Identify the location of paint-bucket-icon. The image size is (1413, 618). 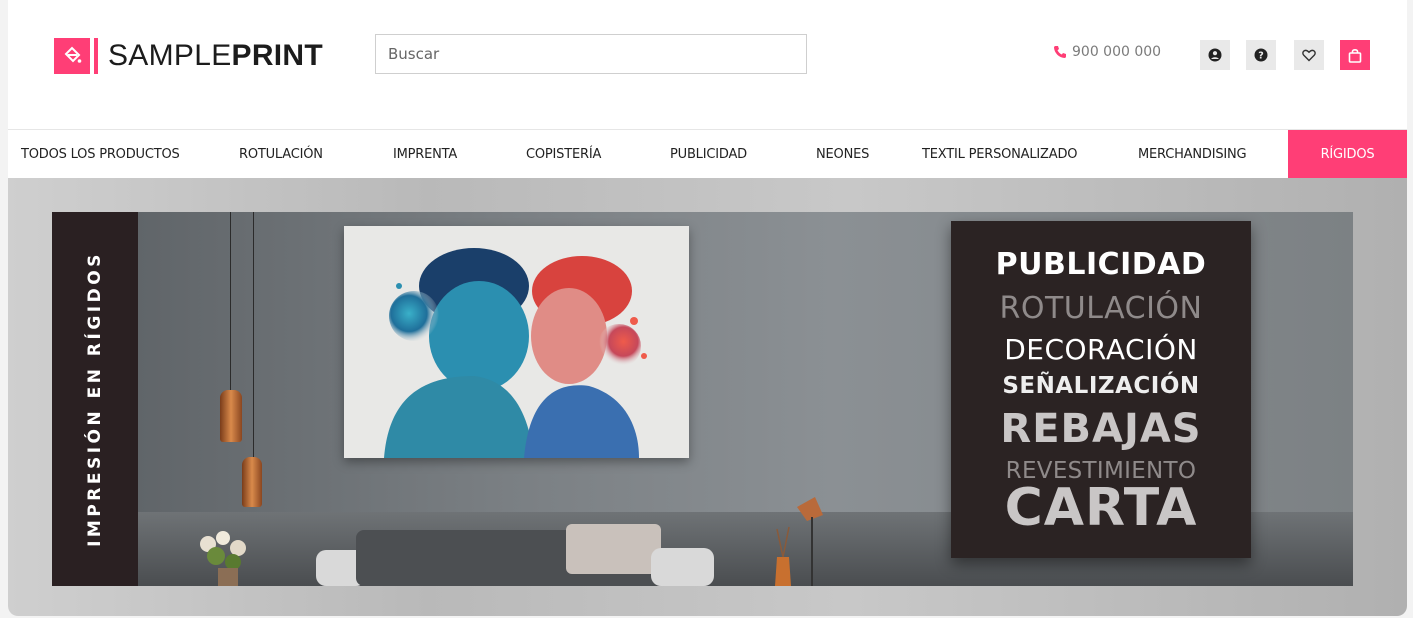
(72, 56).